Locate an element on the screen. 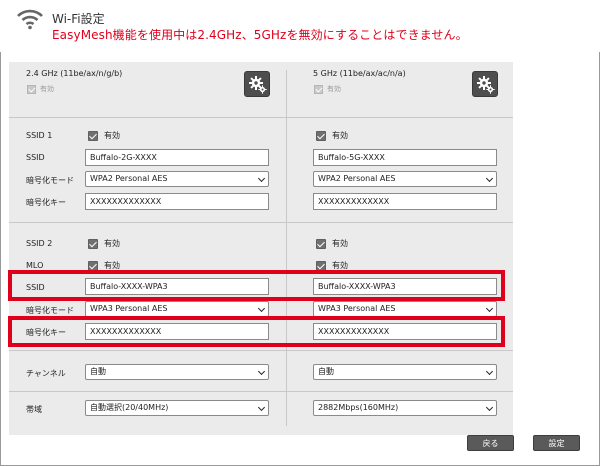 The image size is (600, 466). band-24-ssid1-encryption-select: WPA2 Personal AES is located at coordinates (177, 179).